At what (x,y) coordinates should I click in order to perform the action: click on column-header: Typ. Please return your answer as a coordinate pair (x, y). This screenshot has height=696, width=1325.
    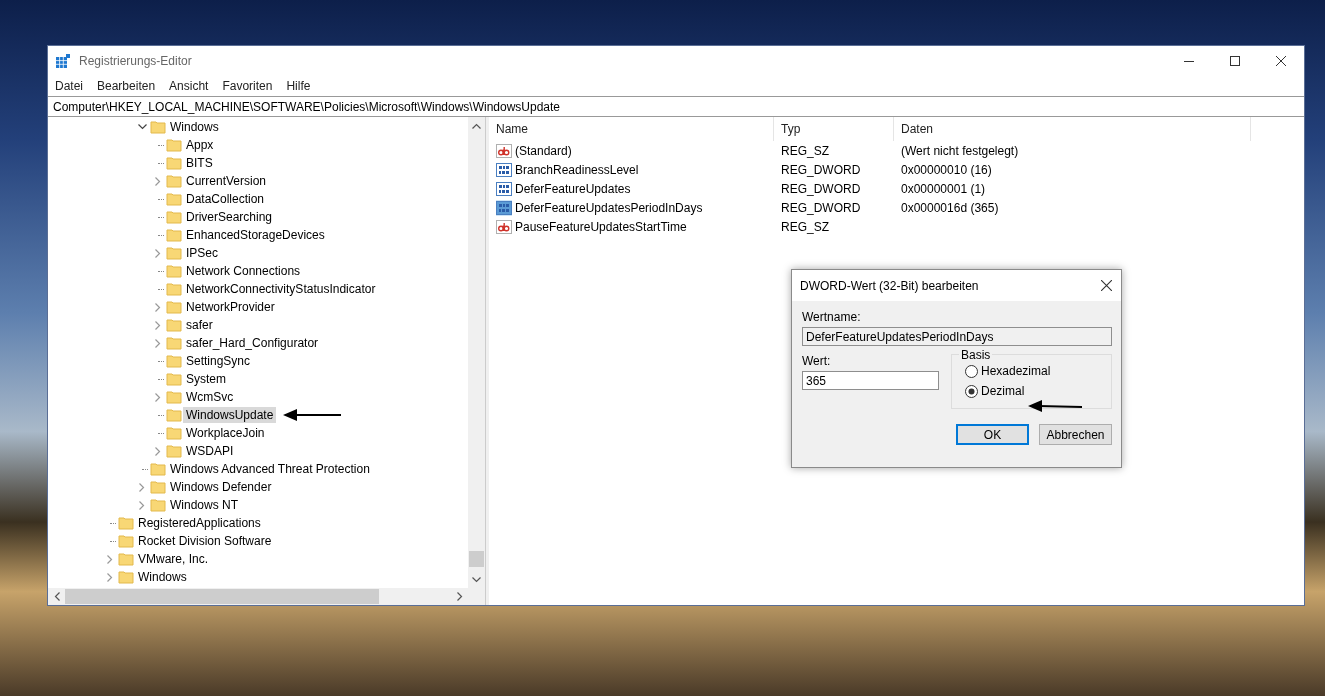
    Looking at the image, I should click on (834, 129).